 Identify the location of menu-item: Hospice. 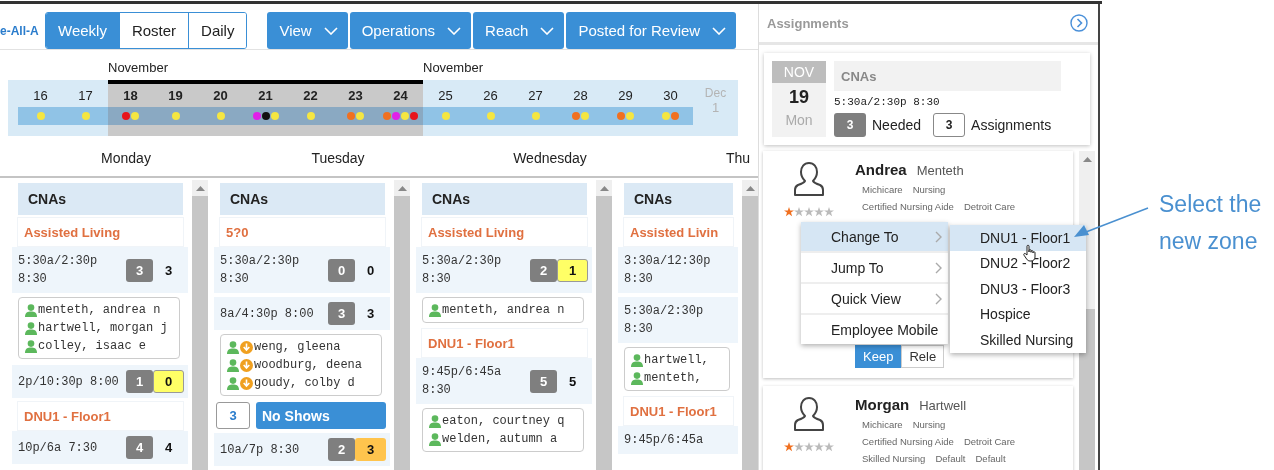
(1018, 314).